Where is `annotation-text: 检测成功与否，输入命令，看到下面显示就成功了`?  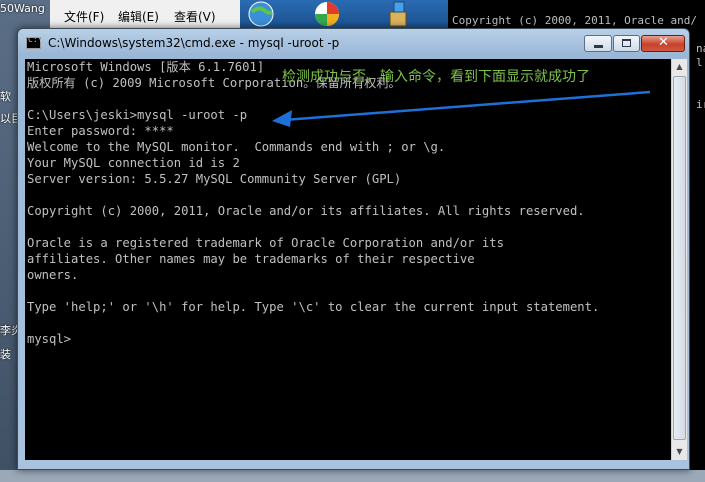 annotation-text: 检测成功与否，输入命令，看到下面显示就成功了 is located at coordinates (436, 77).